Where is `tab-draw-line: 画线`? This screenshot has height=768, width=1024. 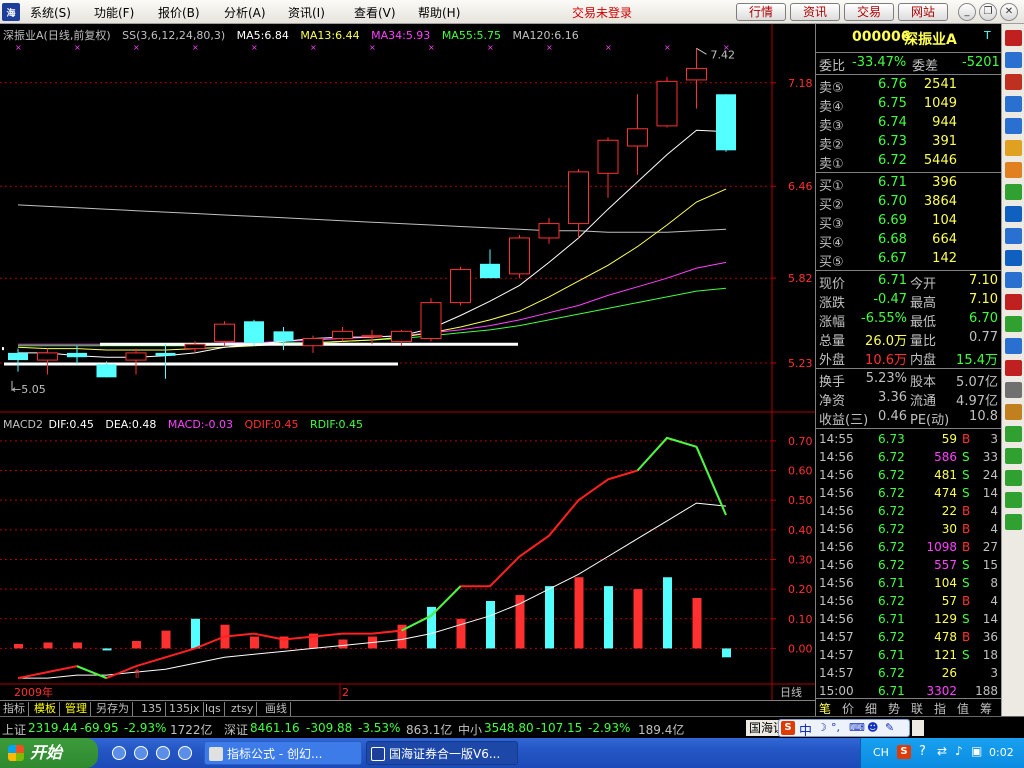 tab-draw-line: 画线 is located at coordinates (276, 709).